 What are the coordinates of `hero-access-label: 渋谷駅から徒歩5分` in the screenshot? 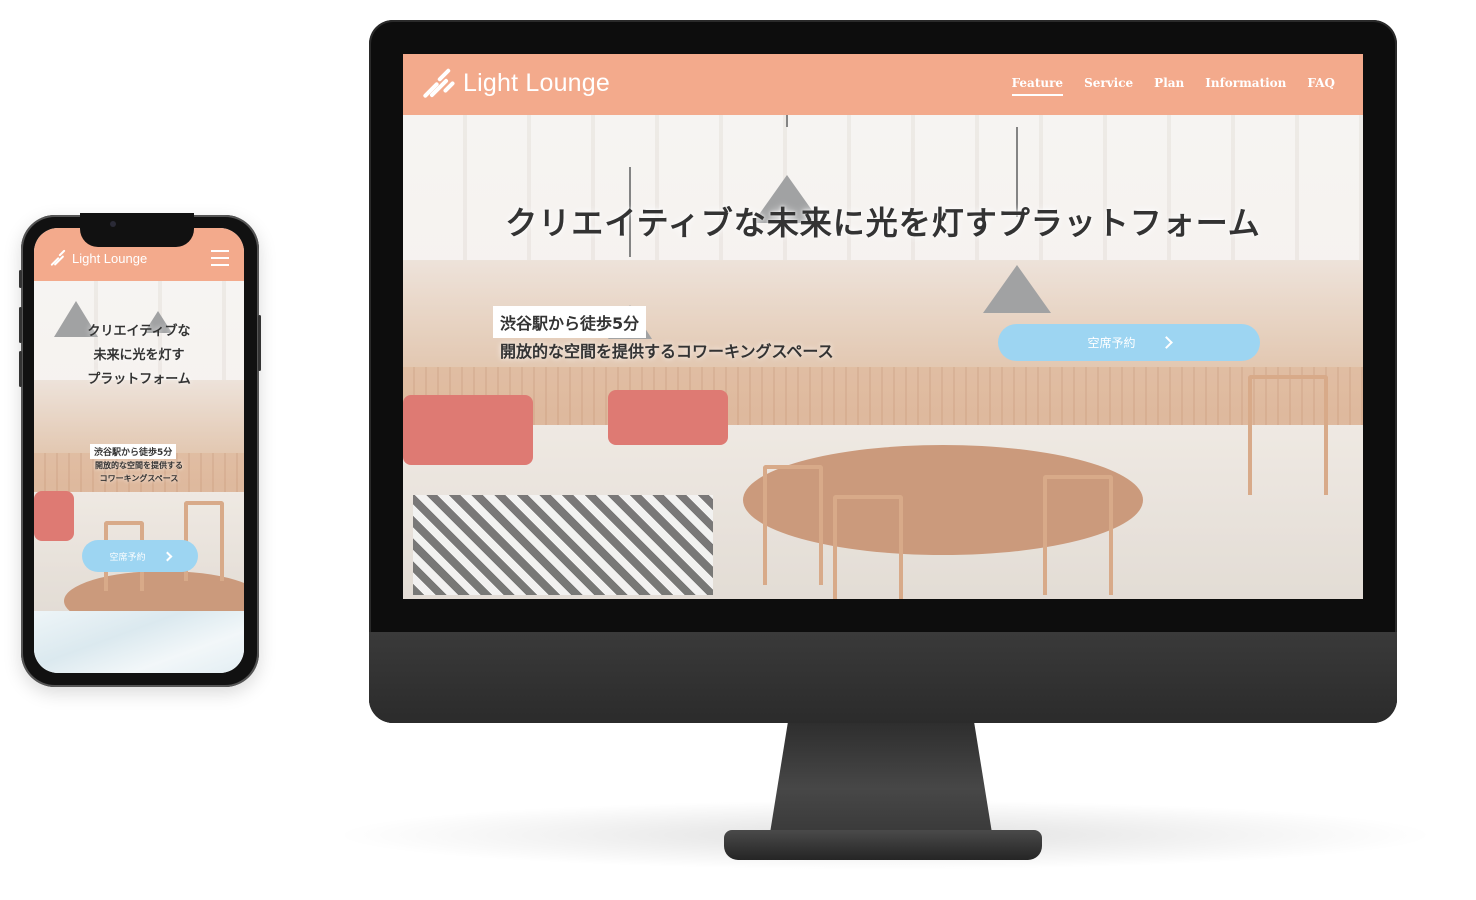 It's located at (570, 322).